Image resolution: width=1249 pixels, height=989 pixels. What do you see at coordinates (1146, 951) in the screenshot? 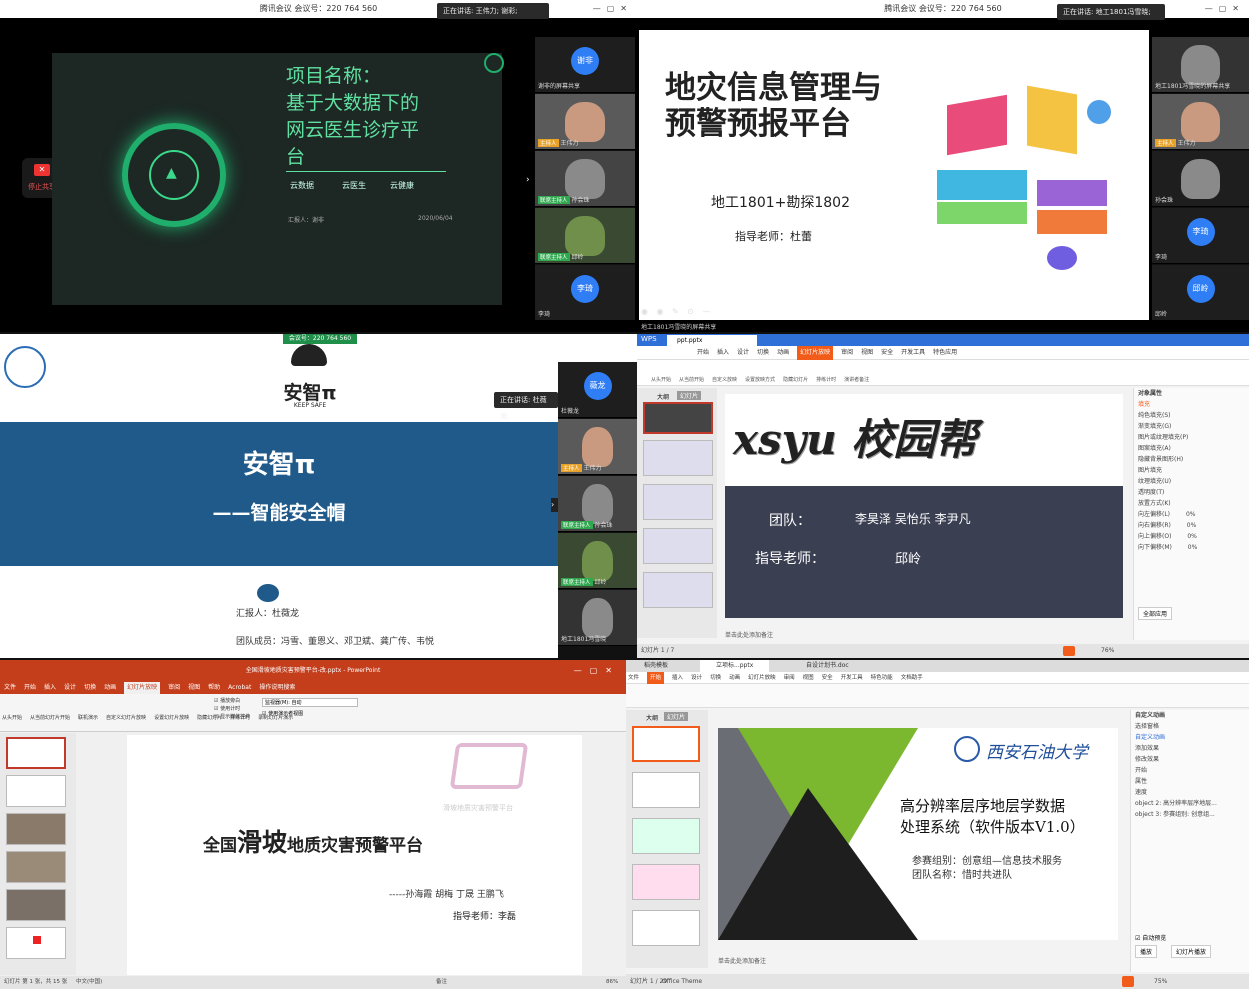
I see `play-button: 播放` at bounding box center [1146, 951].